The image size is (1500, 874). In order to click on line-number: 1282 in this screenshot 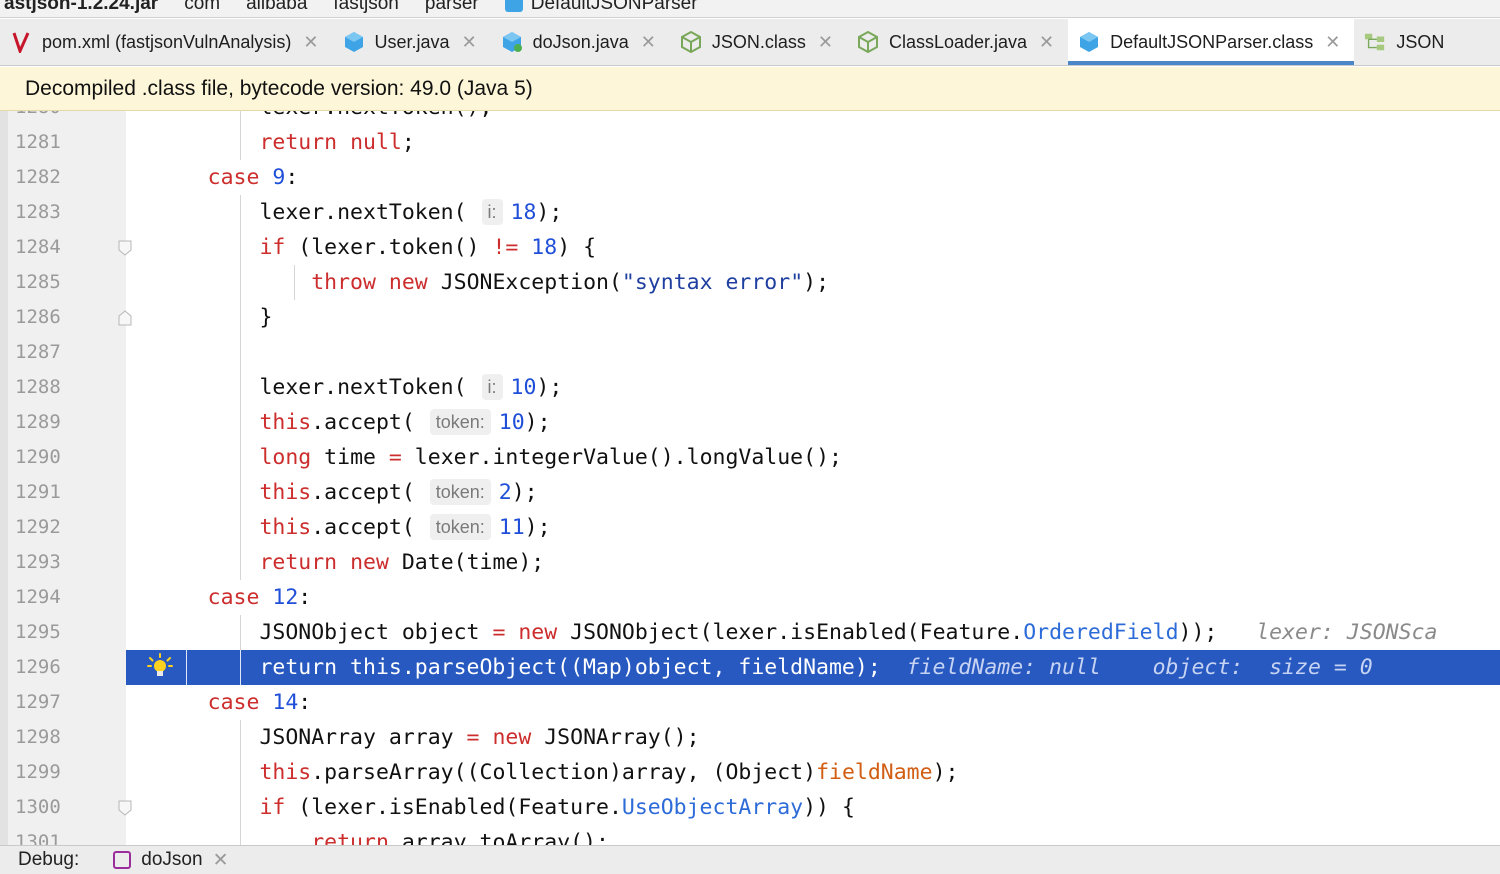, I will do `click(38, 177)`.